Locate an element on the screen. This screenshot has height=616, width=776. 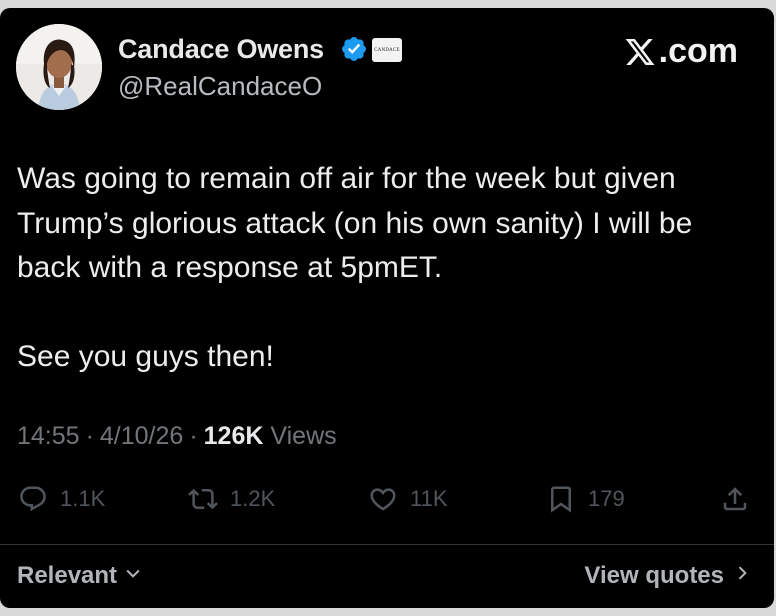
share-button is located at coordinates (735, 499).